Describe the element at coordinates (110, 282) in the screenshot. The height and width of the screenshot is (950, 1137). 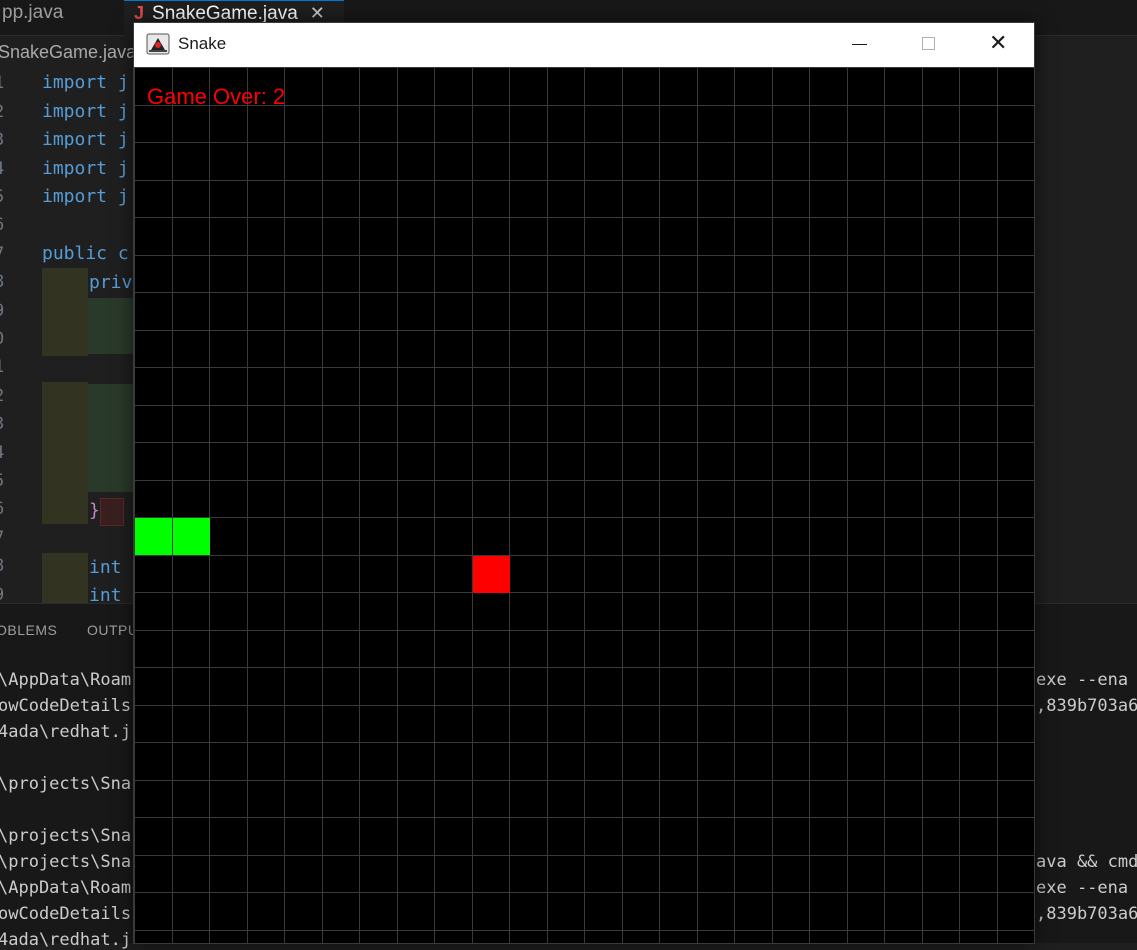
I see `code-line: priv` at that location.